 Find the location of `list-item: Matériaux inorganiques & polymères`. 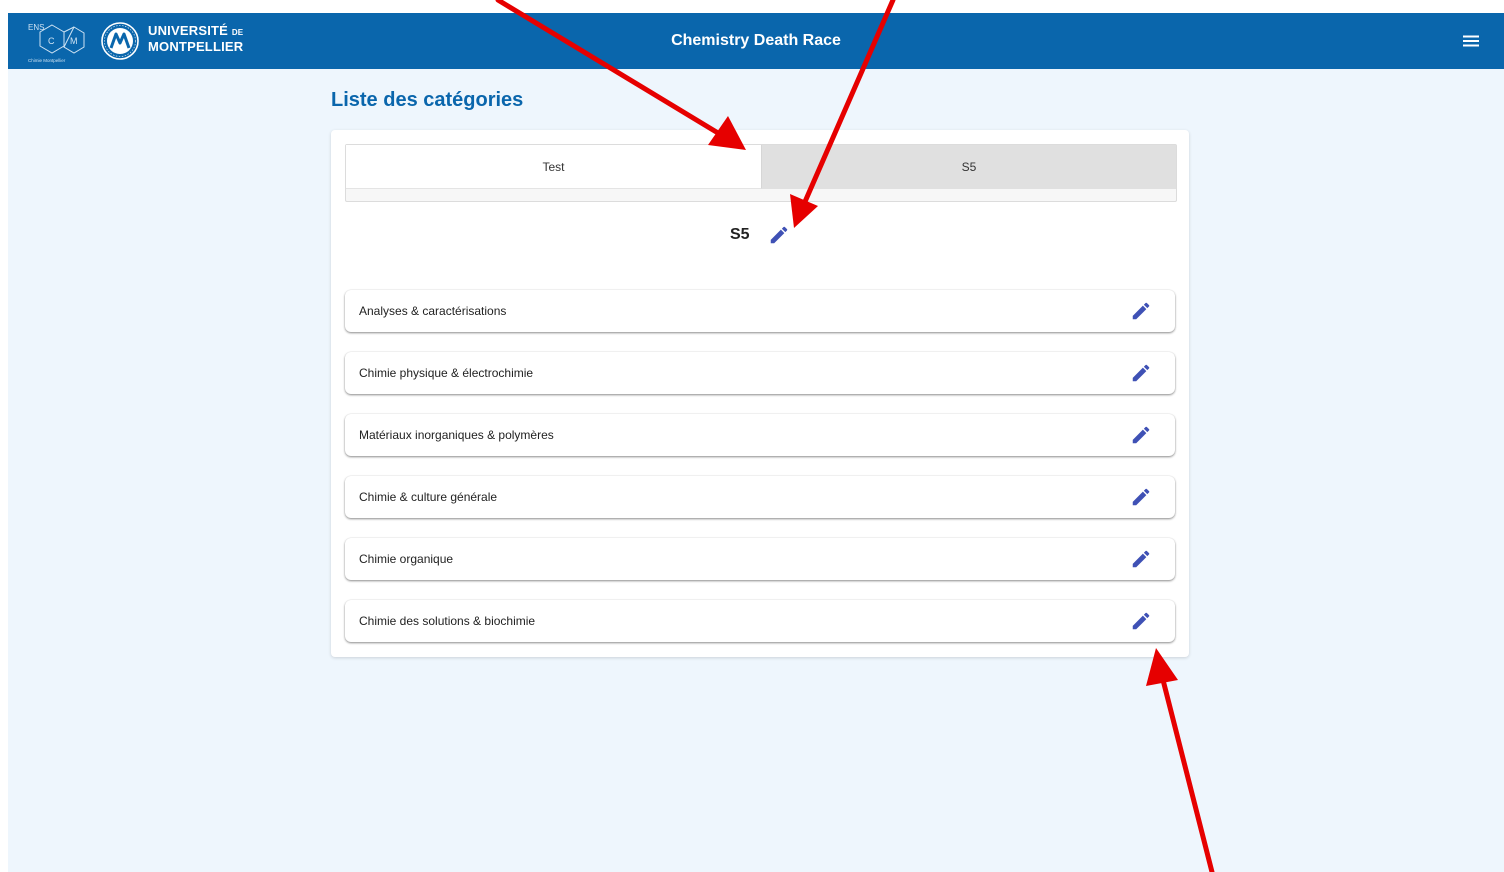

list-item: Matériaux inorganiques & polymères is located at coordinates (760, 435).